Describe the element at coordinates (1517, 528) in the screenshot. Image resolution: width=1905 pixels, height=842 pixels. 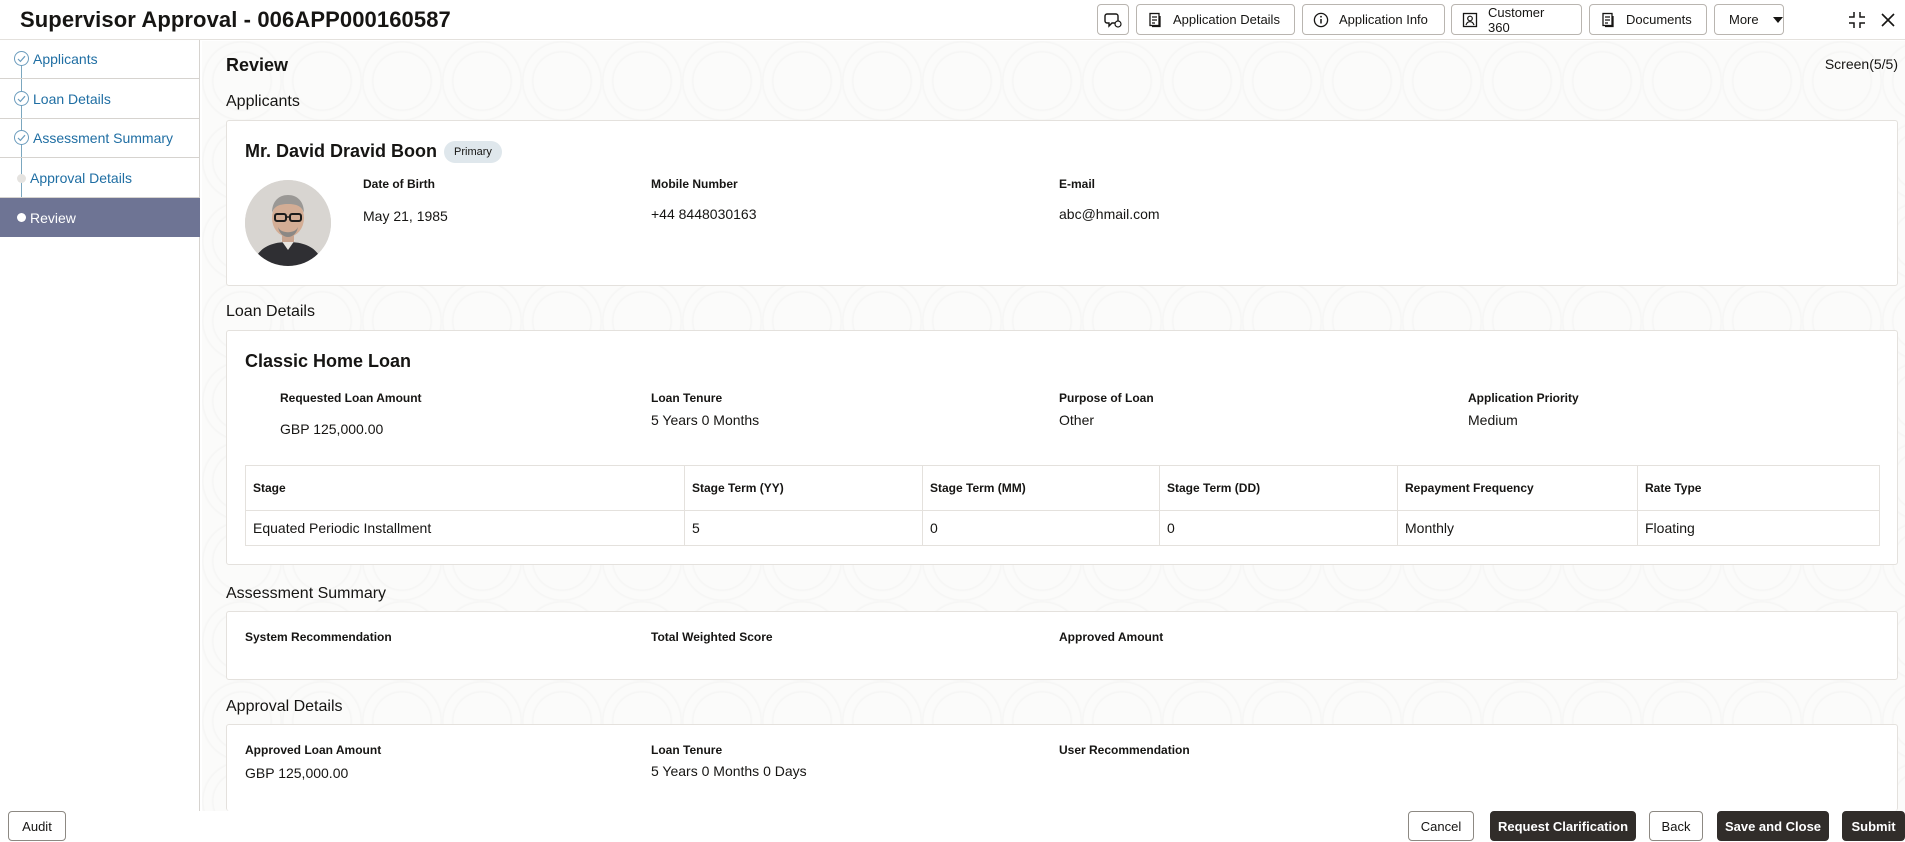
I see `table-cell: Monthly` at that location.